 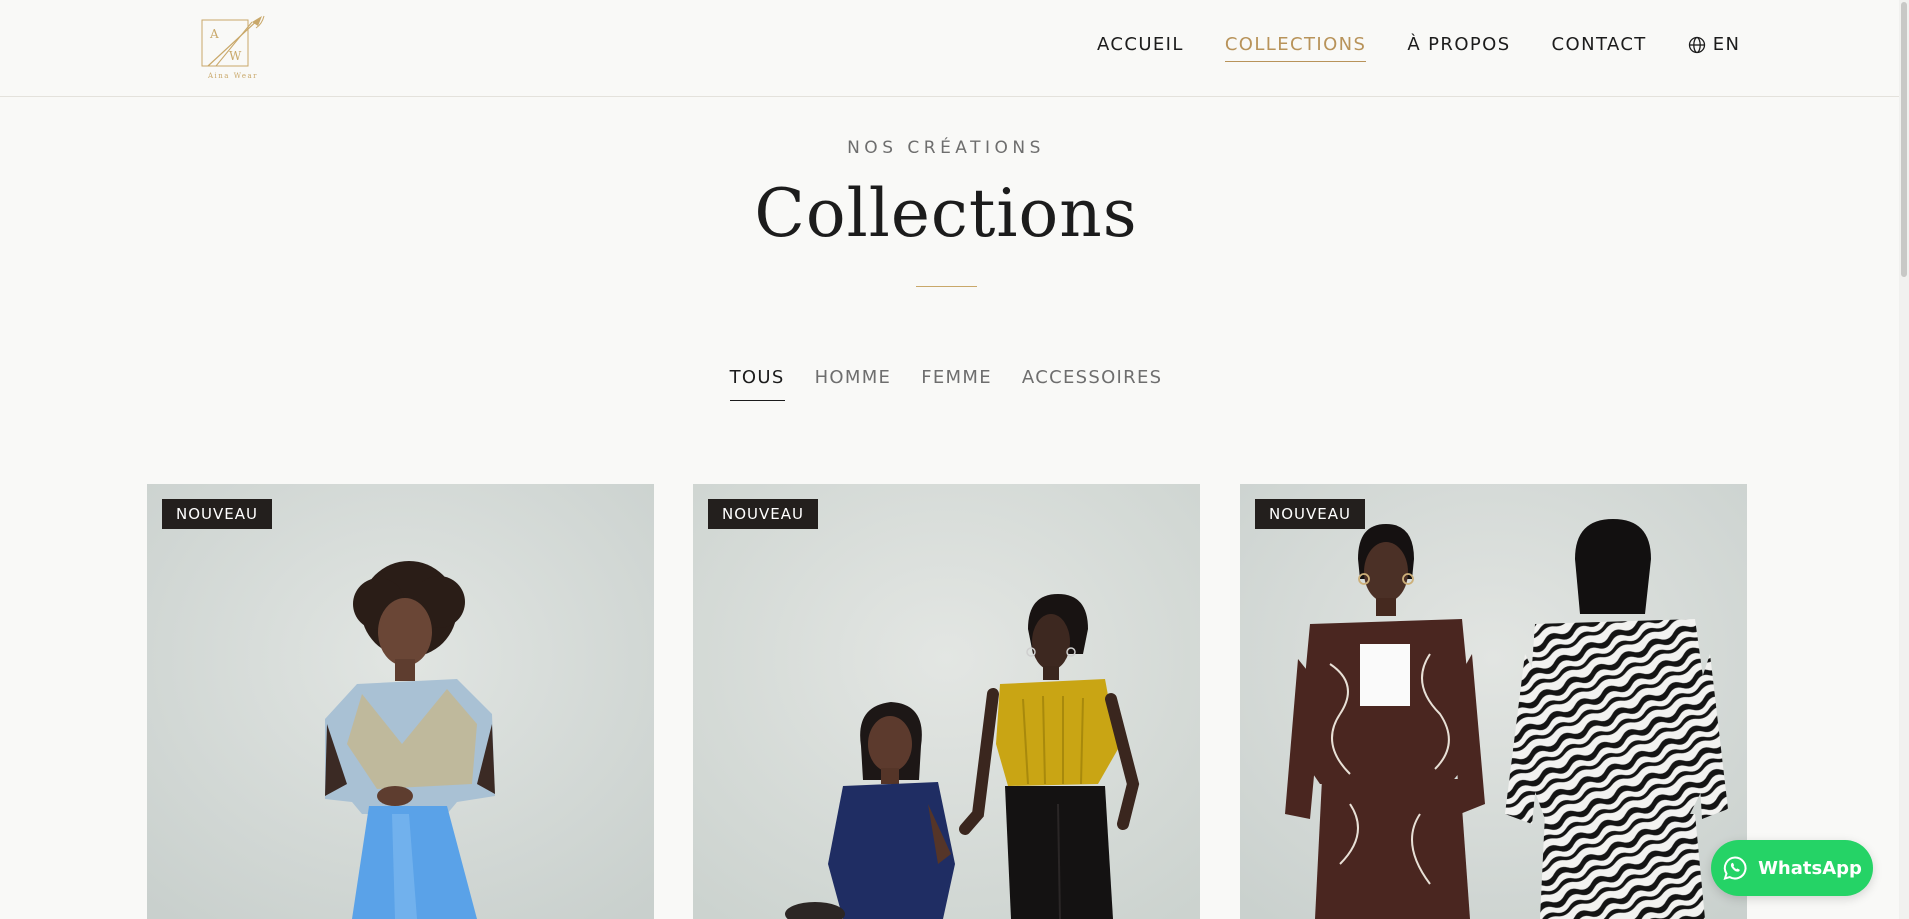 I want to click on whatsapp-button: WhatsApp, so click(x=1792, y=868).